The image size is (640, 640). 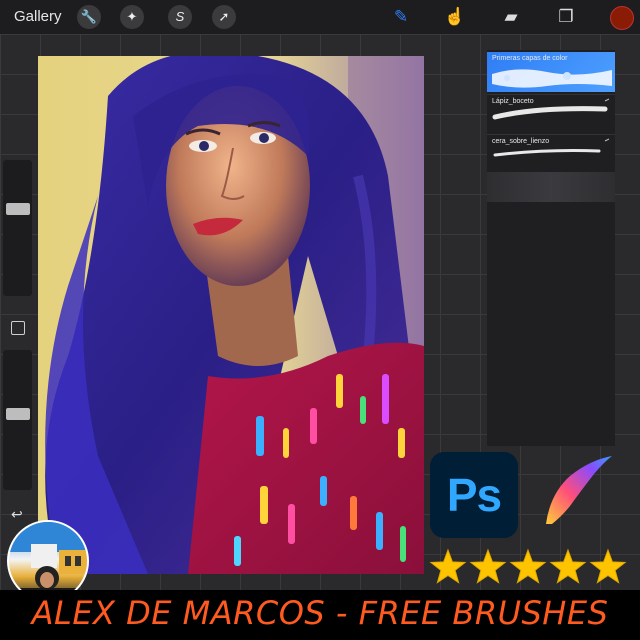 I want to click on selection-icon: S, so click(x=180, y=17).